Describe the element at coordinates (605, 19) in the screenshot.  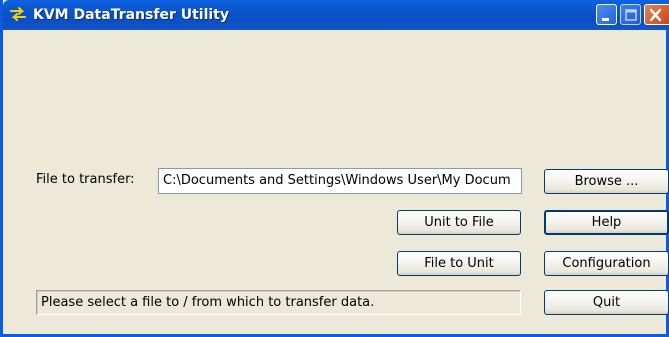
I see `minimize-icon` at that location.